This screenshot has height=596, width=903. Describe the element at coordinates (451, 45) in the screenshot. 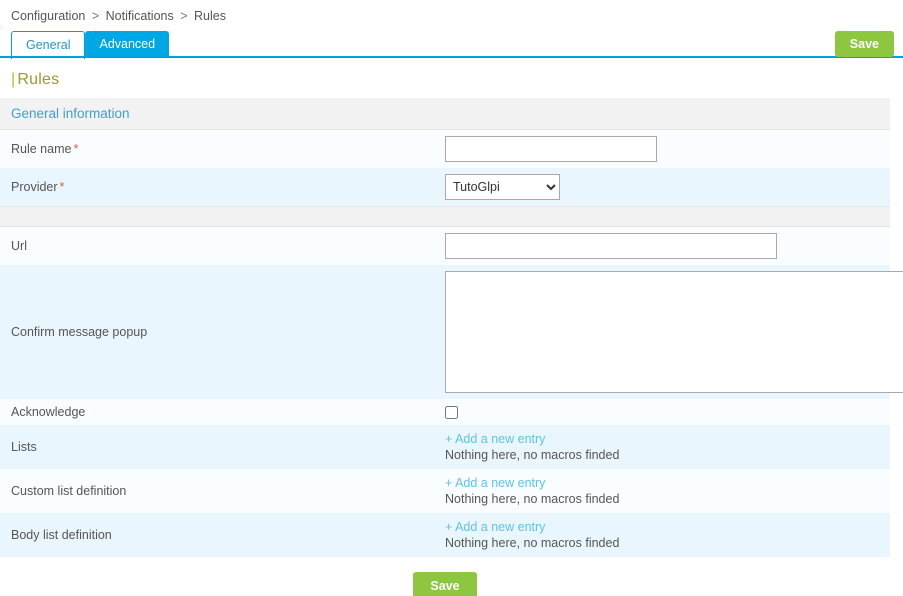

I see `tab-bar: General Advanced` at that location.